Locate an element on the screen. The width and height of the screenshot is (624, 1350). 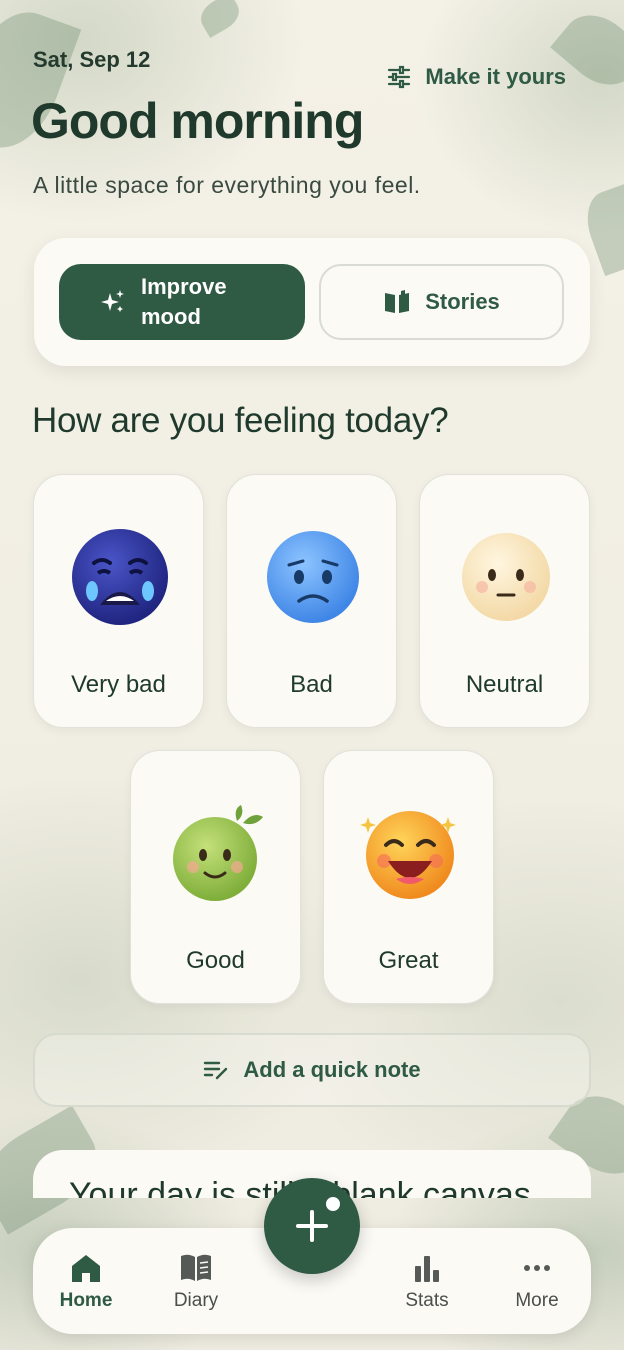
mood-card-good: Good is located at coordinates (215, 877).